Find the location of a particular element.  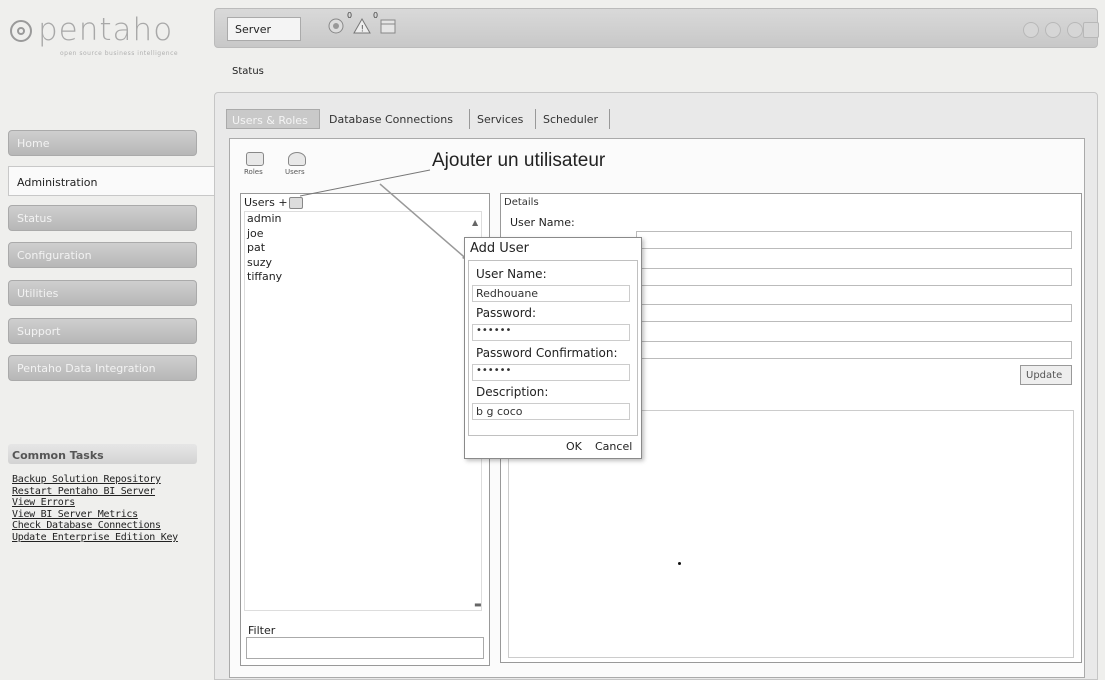

dialog-password-confirm-label: Password Confirmation: is located at coordinates (547, 353).